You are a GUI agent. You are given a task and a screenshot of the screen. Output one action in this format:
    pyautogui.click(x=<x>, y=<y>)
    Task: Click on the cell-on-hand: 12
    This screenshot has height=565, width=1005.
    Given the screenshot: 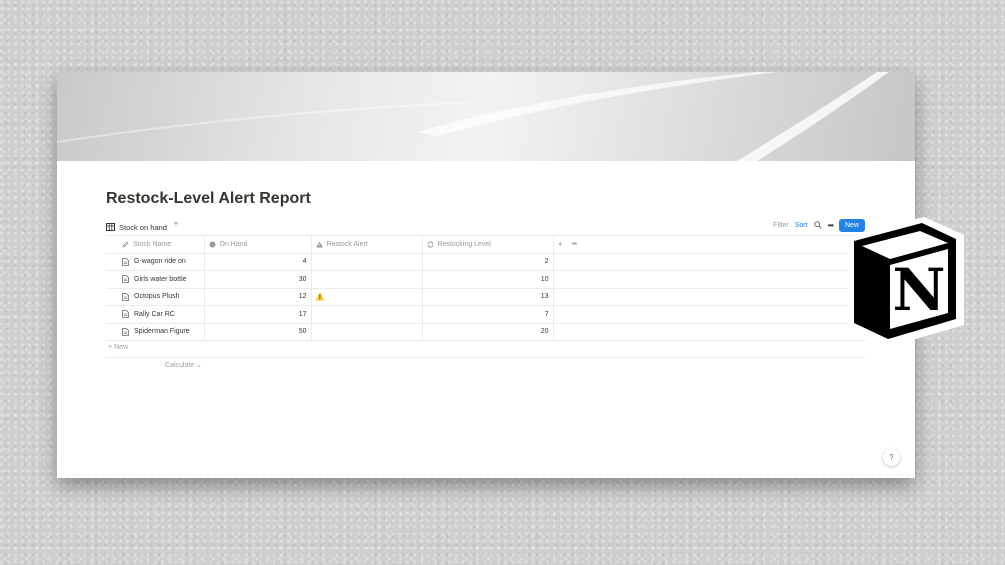 What is the action you would take?
    pyautogui.click(x=257, y=296)
    